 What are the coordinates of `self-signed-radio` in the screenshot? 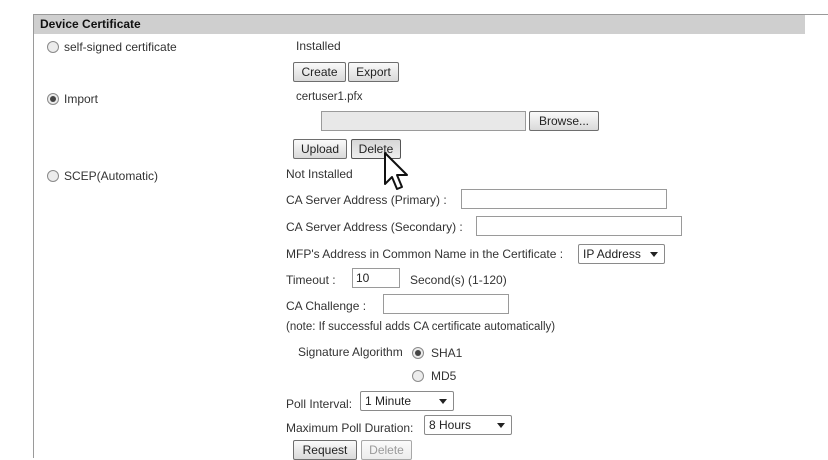 It's located at (53, 47).